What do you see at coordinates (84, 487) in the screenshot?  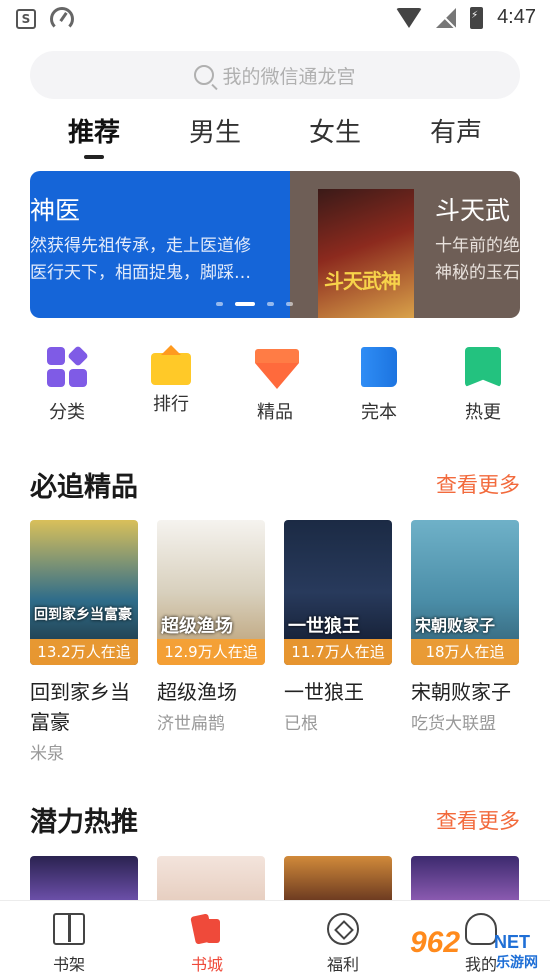 I see `section-title-must-read: 必追精品` at bounding box center [84, 487].